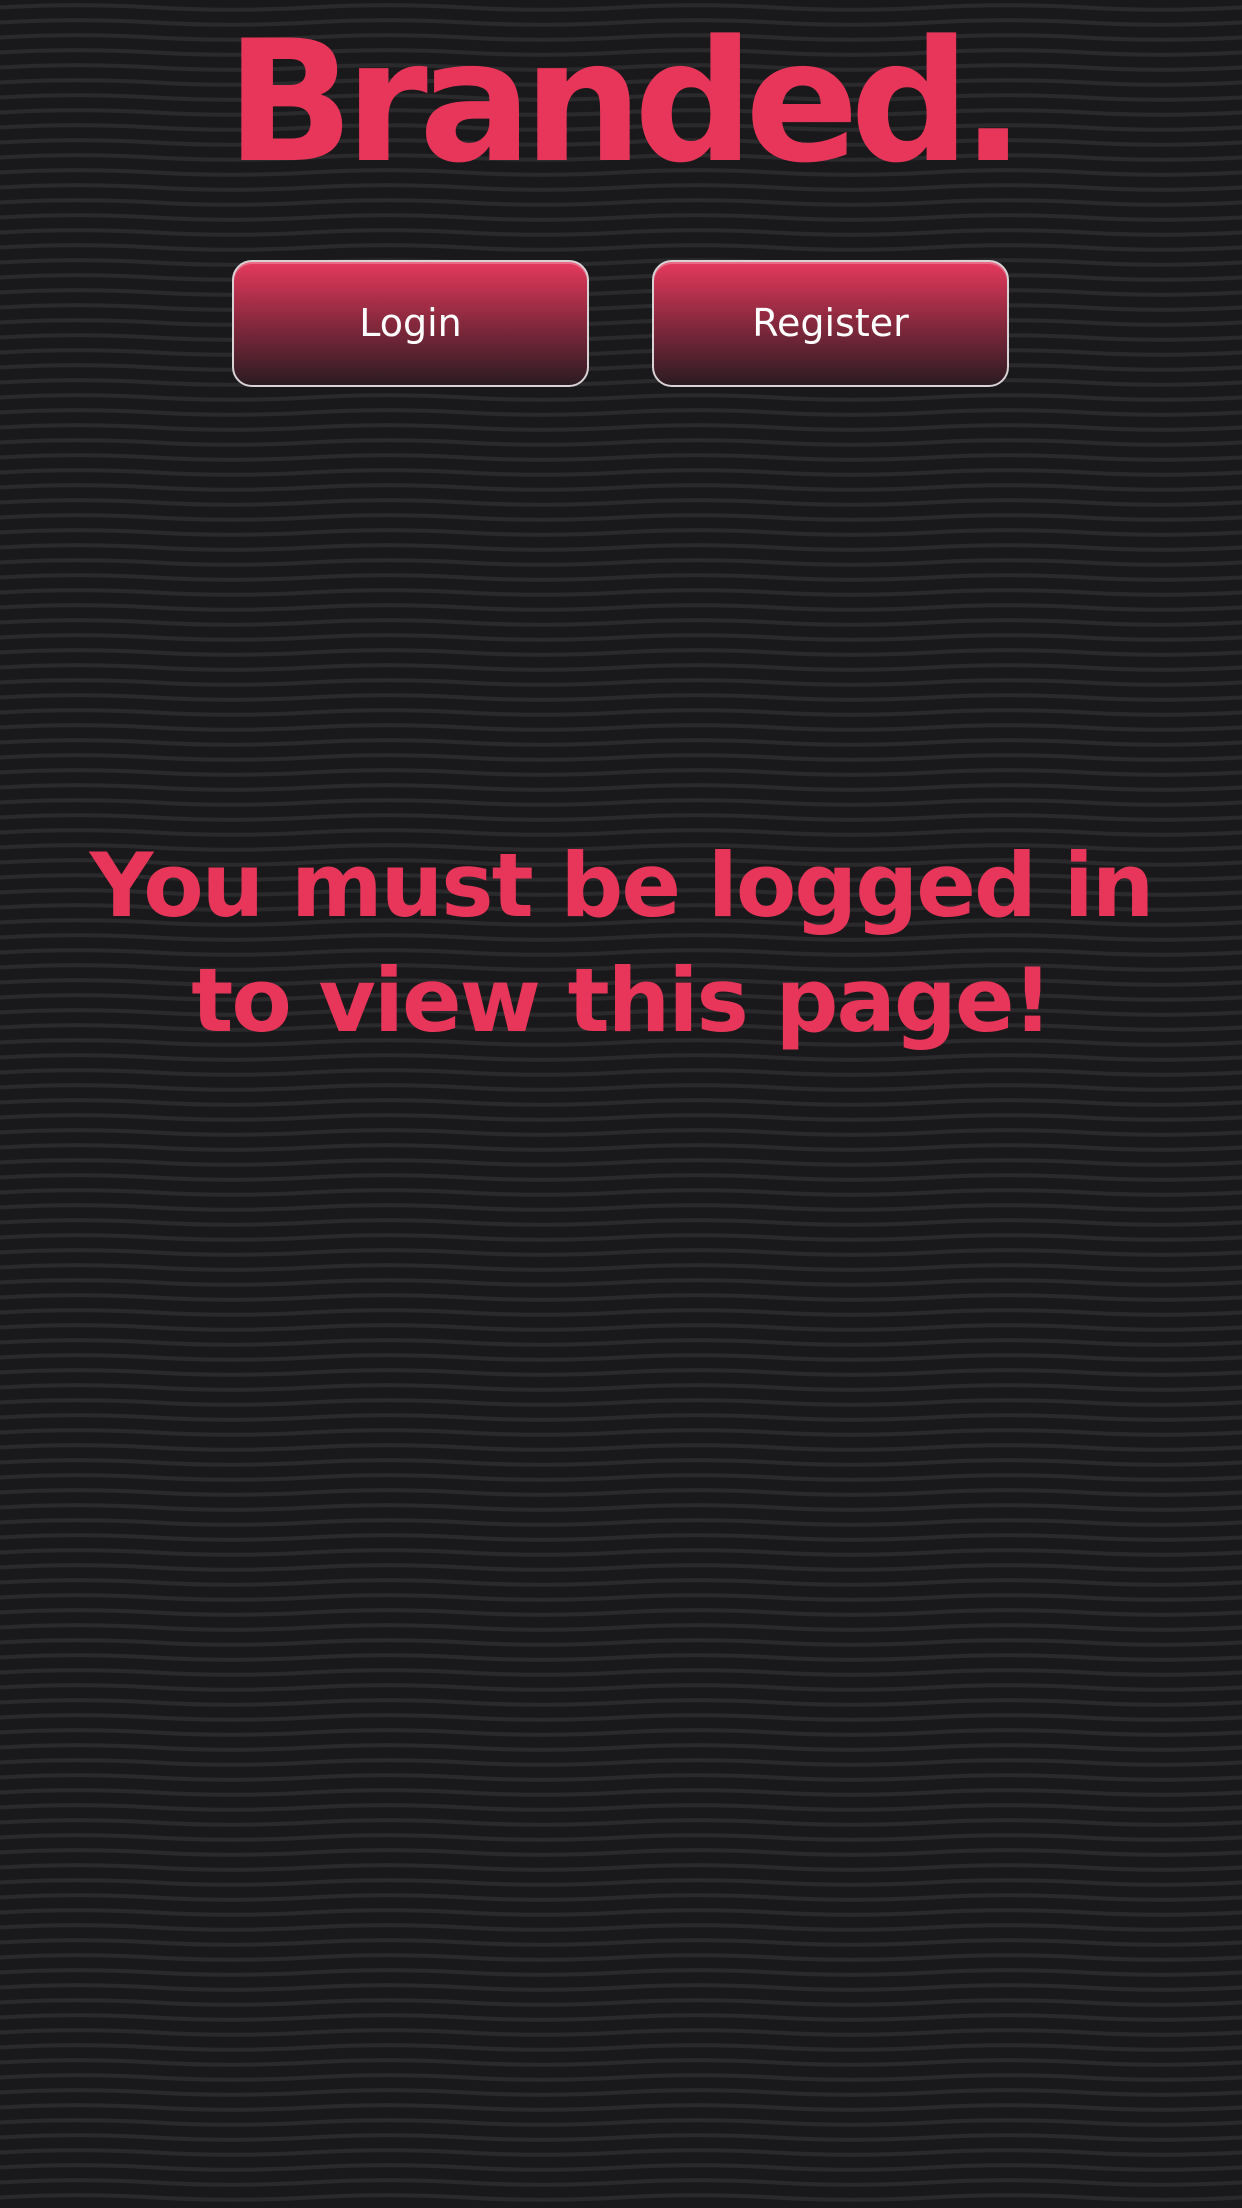 The width and height of the screenshot is (1242, 2208). Describe the element at coordinates (621, 323) in the screenshot. I see `auth-button-row: Login Register` at that location.